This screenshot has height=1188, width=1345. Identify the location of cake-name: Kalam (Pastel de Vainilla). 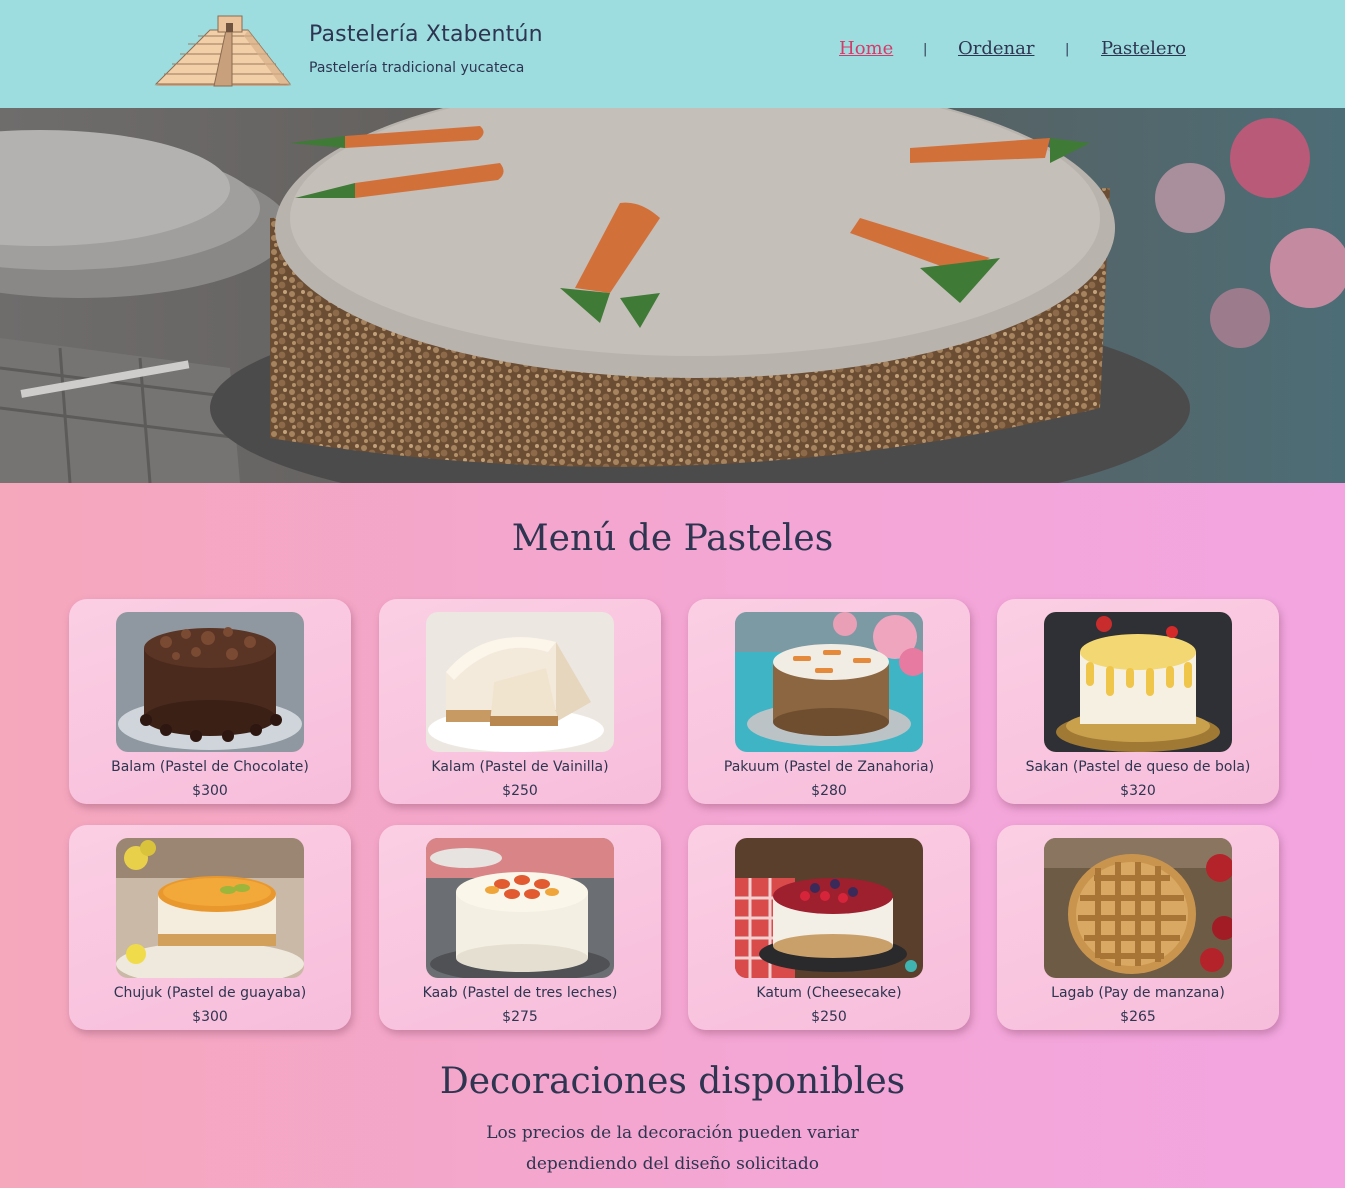
(520, 767).